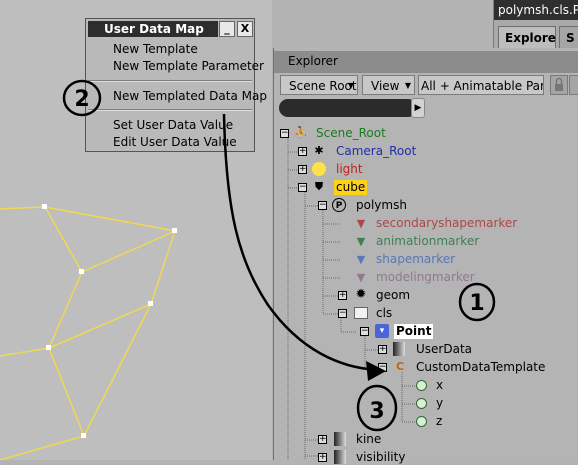  Describe the element at coordinates (339, 205) in the screenshot. I see `polymesh-icon: P` at that location.